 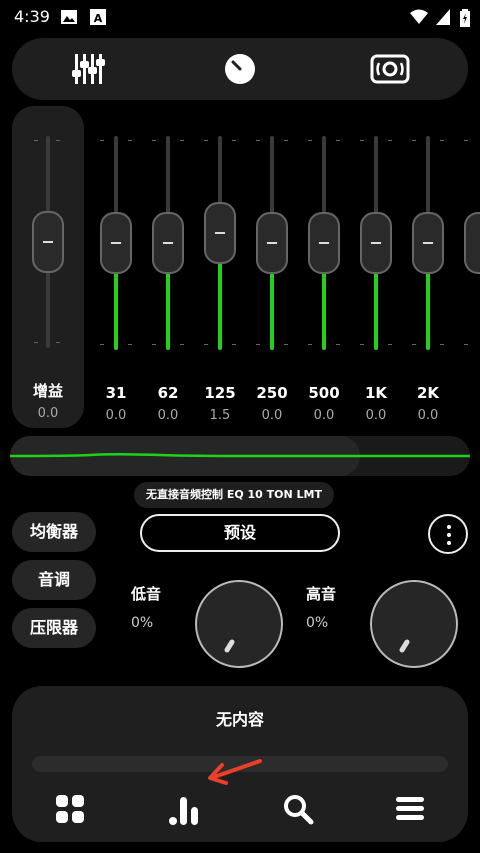 I want to click on wifi-icon, so click(x=419, y=16).